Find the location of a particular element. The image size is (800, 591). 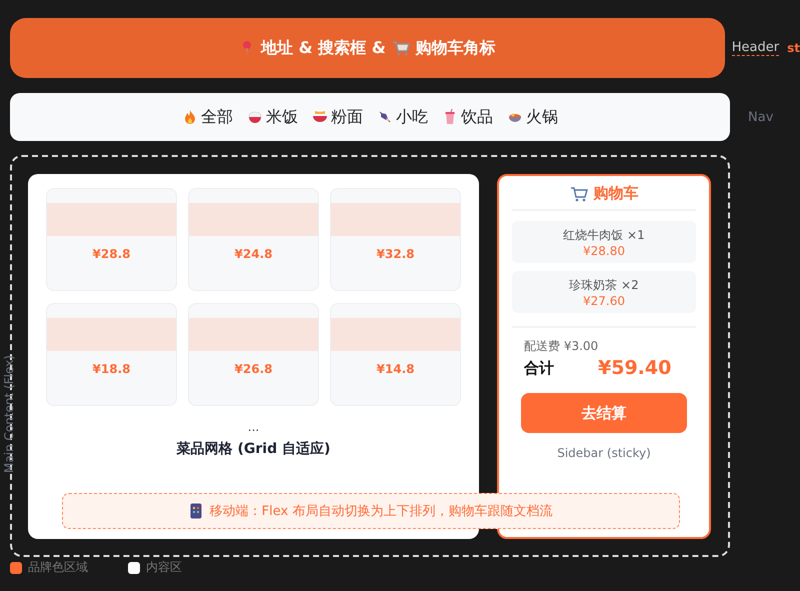

nav-label: Nav is located at coordinates (761, 117).